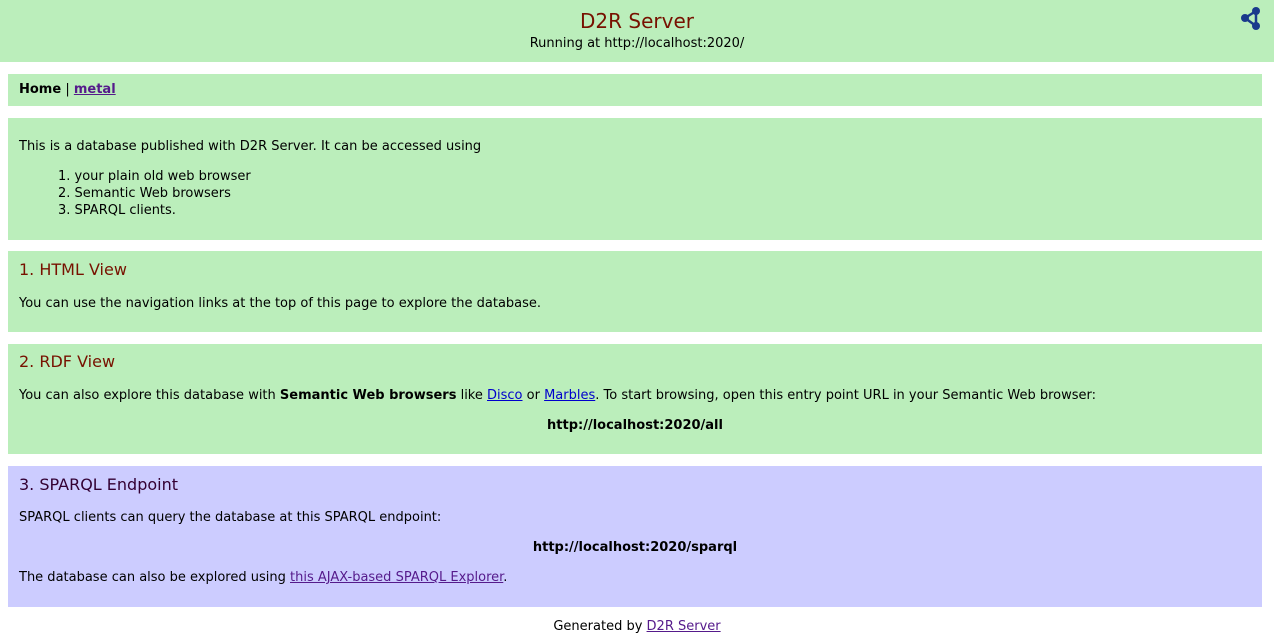  I want to click on sparql-heading: 3. SPARQL Endpoint, so click(98, 484).